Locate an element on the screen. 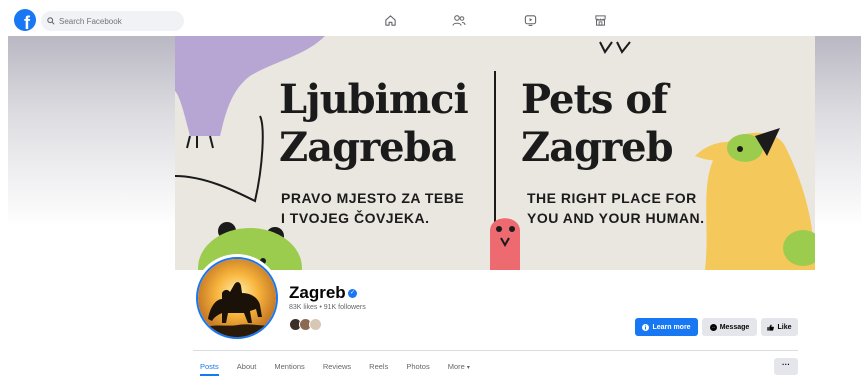 This screenshot has height=379, width=861. chevron-down-icon: ▾ is located at coordinates (468, 368).